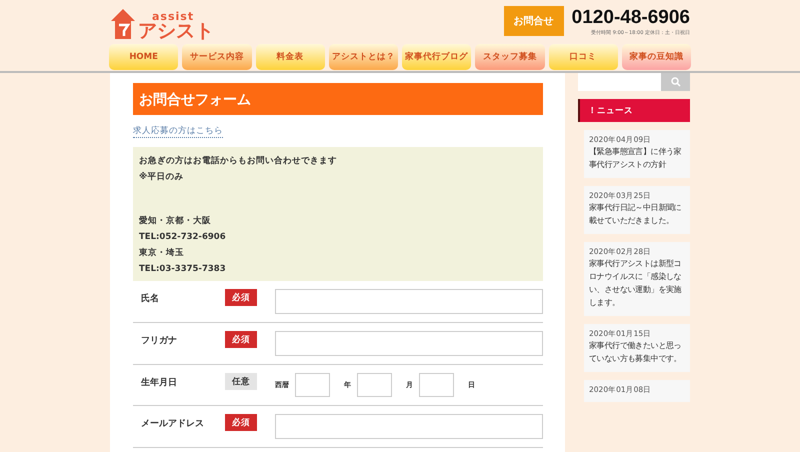  Describe the element at coordinates (238, 161) in the screenshot. I see `notice-line: お急ぎの方はお電話からもお問い合わせできます` at that location.